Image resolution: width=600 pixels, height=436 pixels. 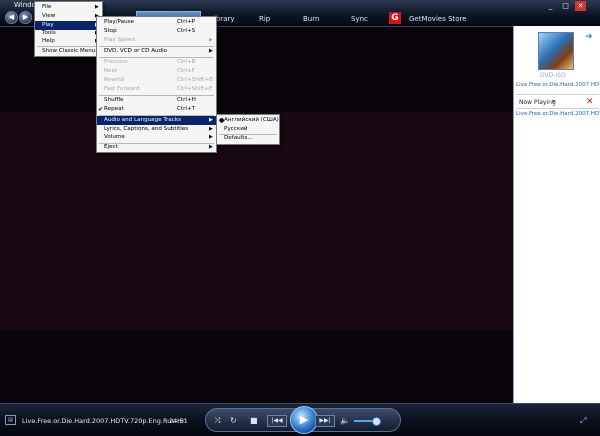 I want to click on elapsed-time: 24:51, so click(x=178, y=421).